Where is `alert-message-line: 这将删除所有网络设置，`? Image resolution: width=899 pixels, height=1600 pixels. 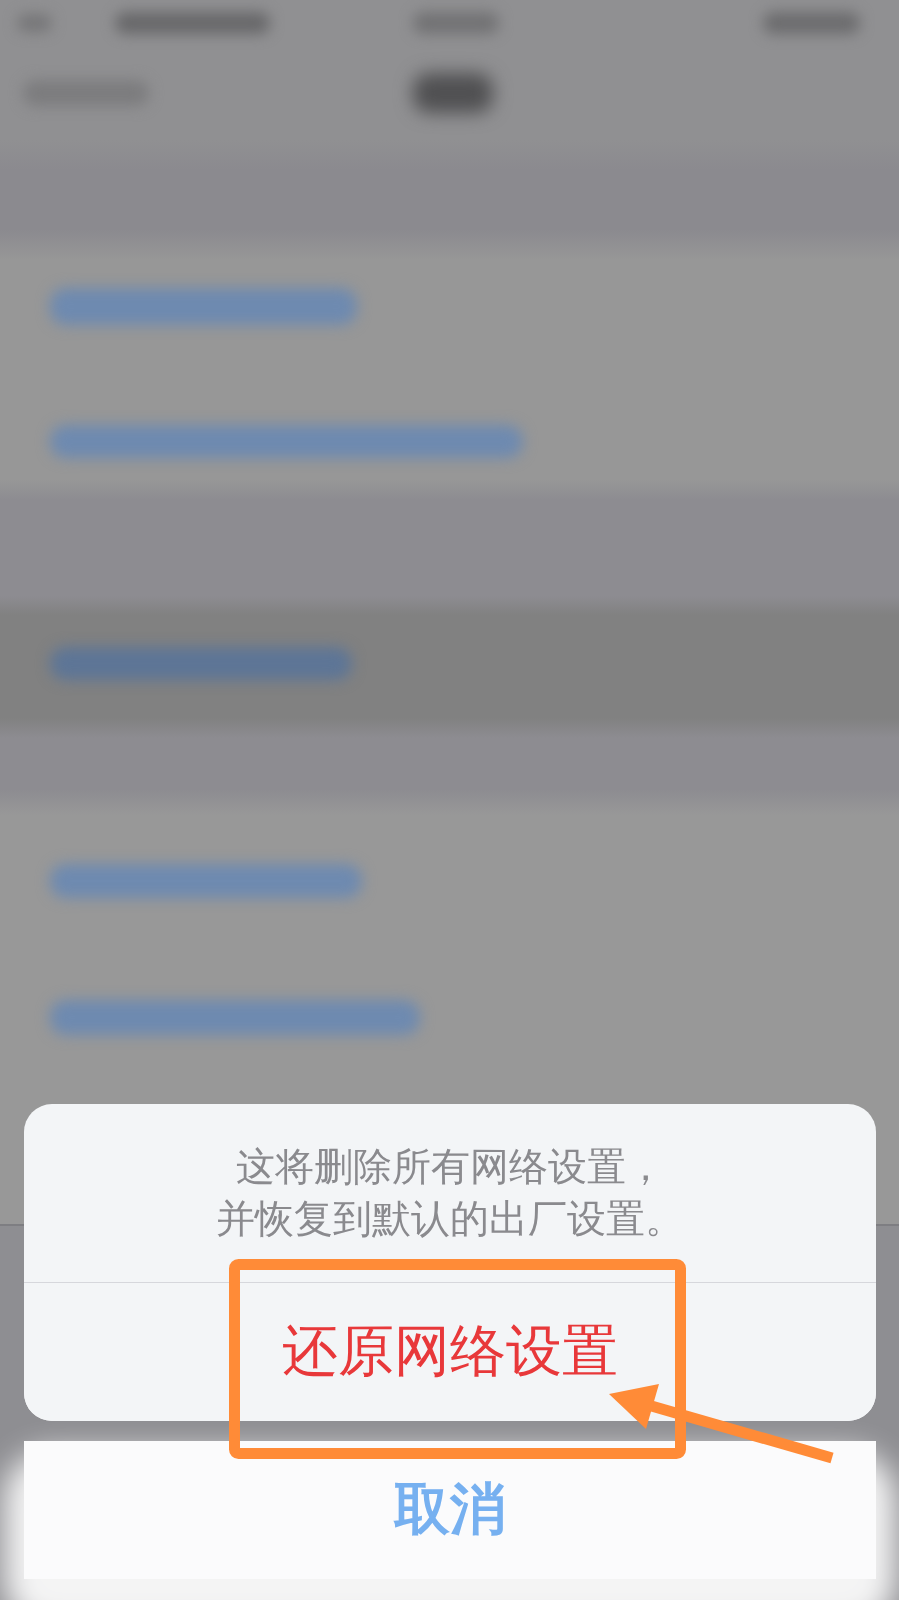 alert-message-line: 这将删除所有网络设置， is located at coordinates (450, 1167).